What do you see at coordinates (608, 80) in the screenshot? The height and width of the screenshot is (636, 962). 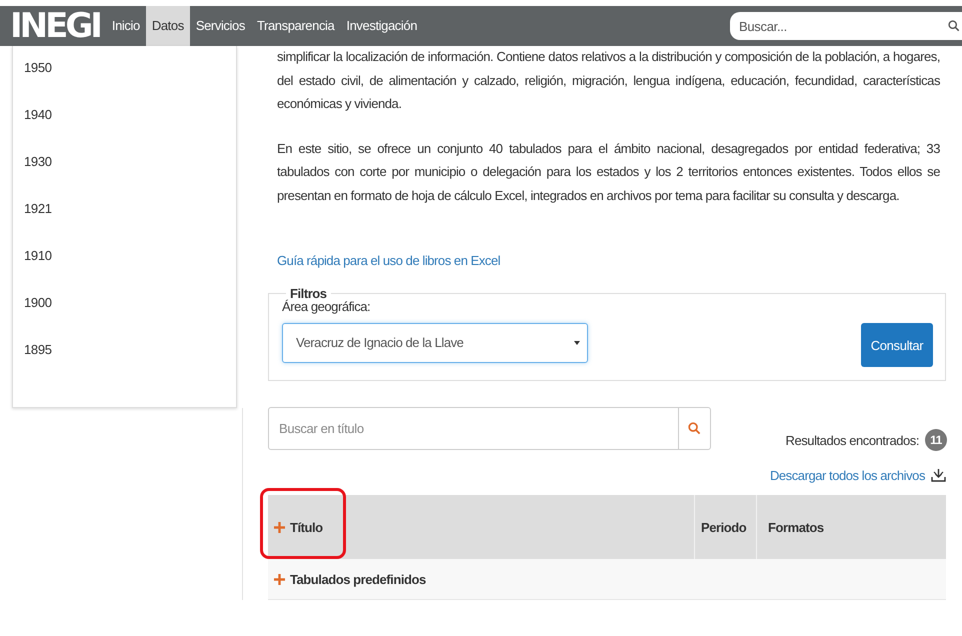 I see `paragraph: simplificar la localización de información. Contiene datos relativos a la distribución y composición de la población, a hogares, del estado civil, de alimentación y calzado, religión, migración, lengua indígena, educación, fecundidad, características económicas y vivienda.` at bounding box center [608, 80].